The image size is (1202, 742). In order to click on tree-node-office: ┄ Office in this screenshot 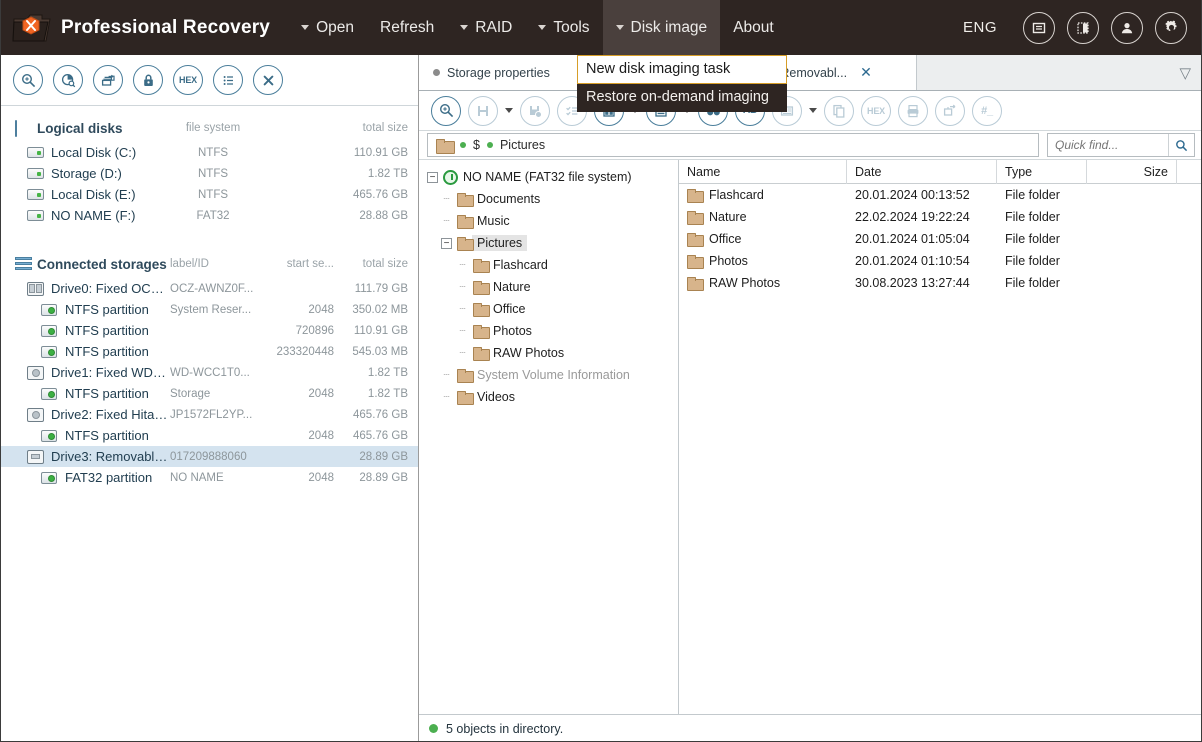, I will do `click(548, 309)`.